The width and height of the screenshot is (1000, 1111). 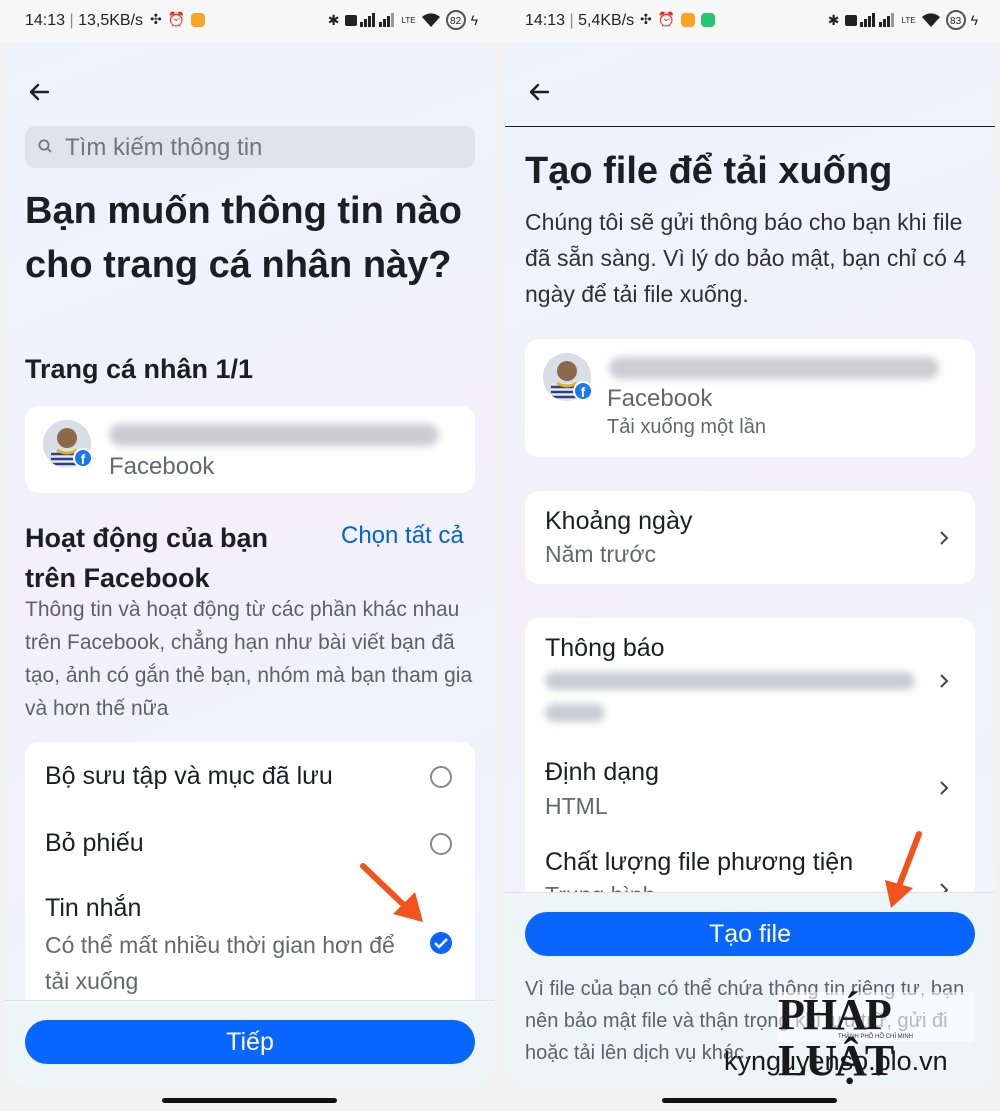 I want to click on search-input: Tìm kiếm thông tin, so click(x=250, y=147).